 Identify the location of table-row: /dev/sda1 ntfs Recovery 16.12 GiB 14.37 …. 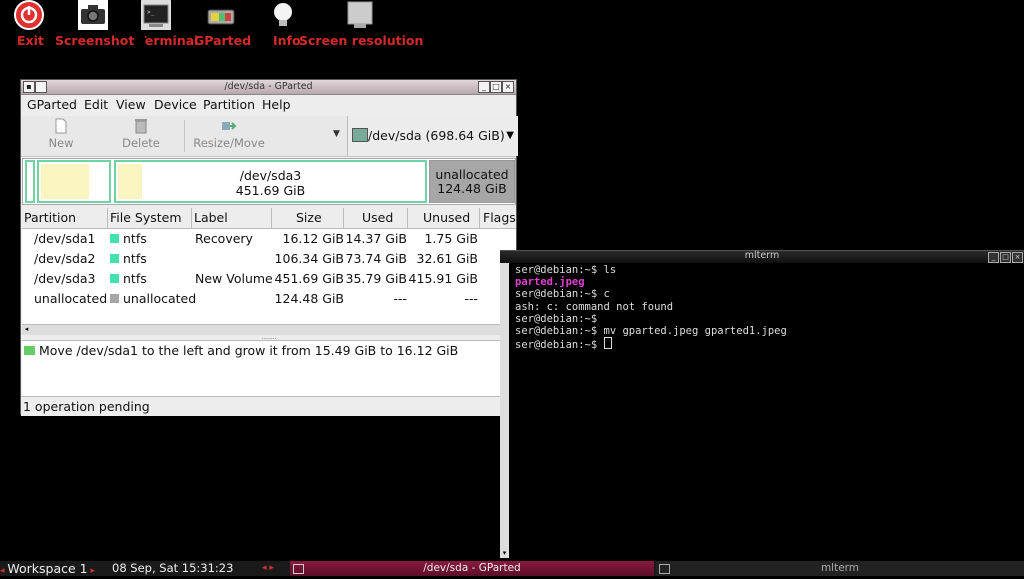
(269, 239).